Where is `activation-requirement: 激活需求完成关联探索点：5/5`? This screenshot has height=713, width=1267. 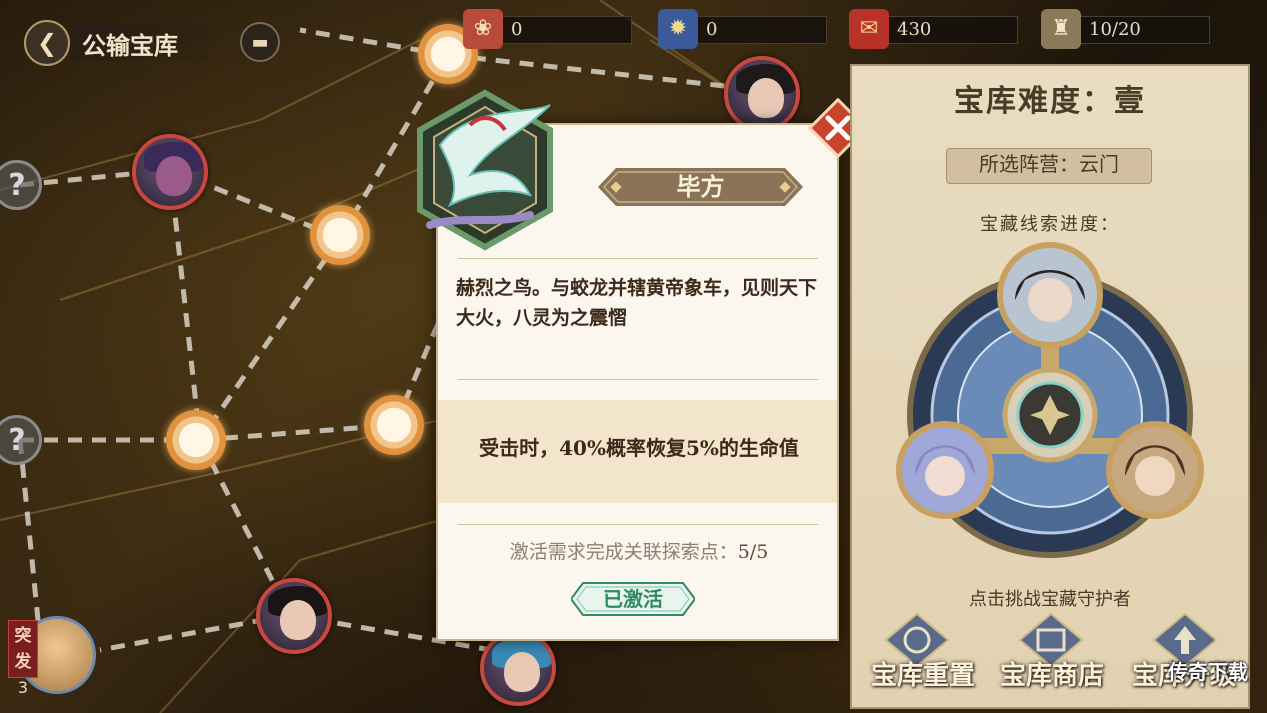 activation-requirement: 激活需求完成关联探索点：5/5 is located at coordinates (639, 550).